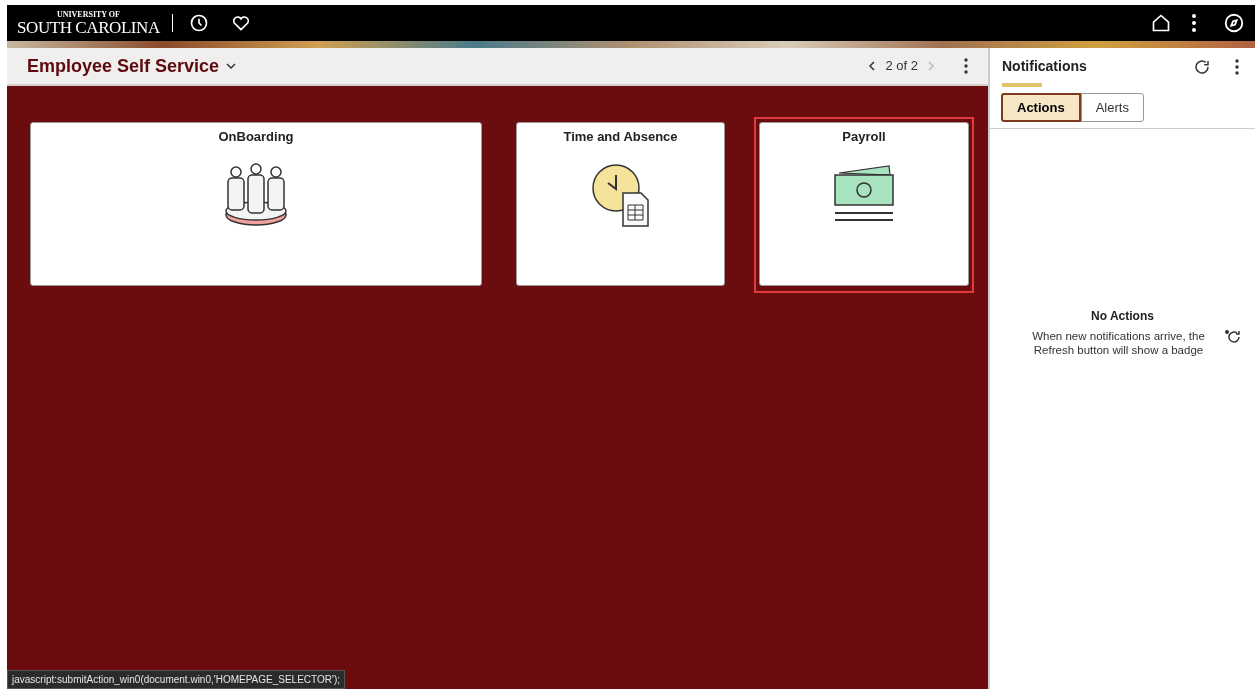 The height and width of the screenshot is (689, 1255). I want to click on money-icon, so click(864, 192).